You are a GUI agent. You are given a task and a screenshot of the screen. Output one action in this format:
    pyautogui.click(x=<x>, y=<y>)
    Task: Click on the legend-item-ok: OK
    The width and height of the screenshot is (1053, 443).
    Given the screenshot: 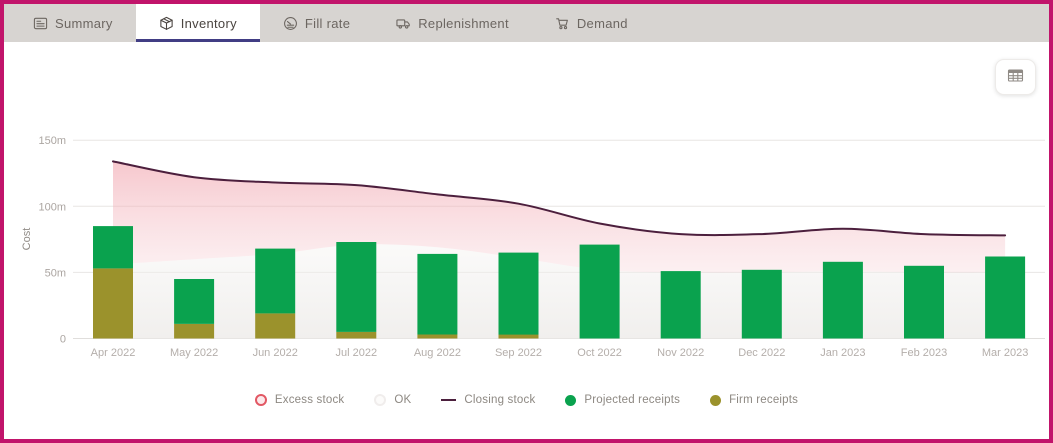 What is the action you would take?
    pyautogui.click(x=392, y=400)
    